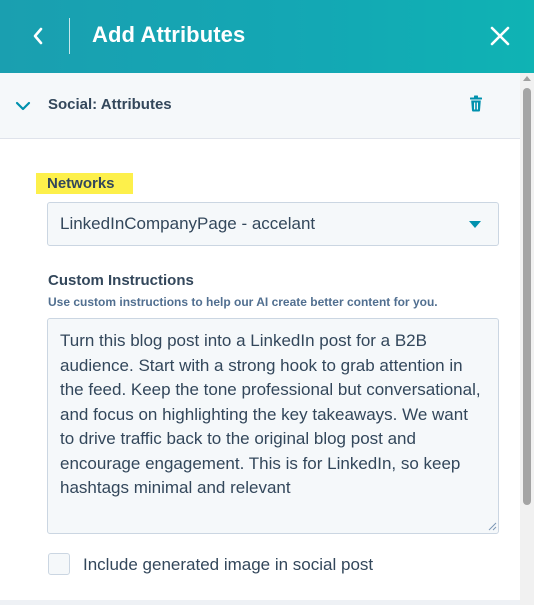  Describe the element at coordinates (475, 224) in the screenshot. I see `caret-down-icon` at that location.